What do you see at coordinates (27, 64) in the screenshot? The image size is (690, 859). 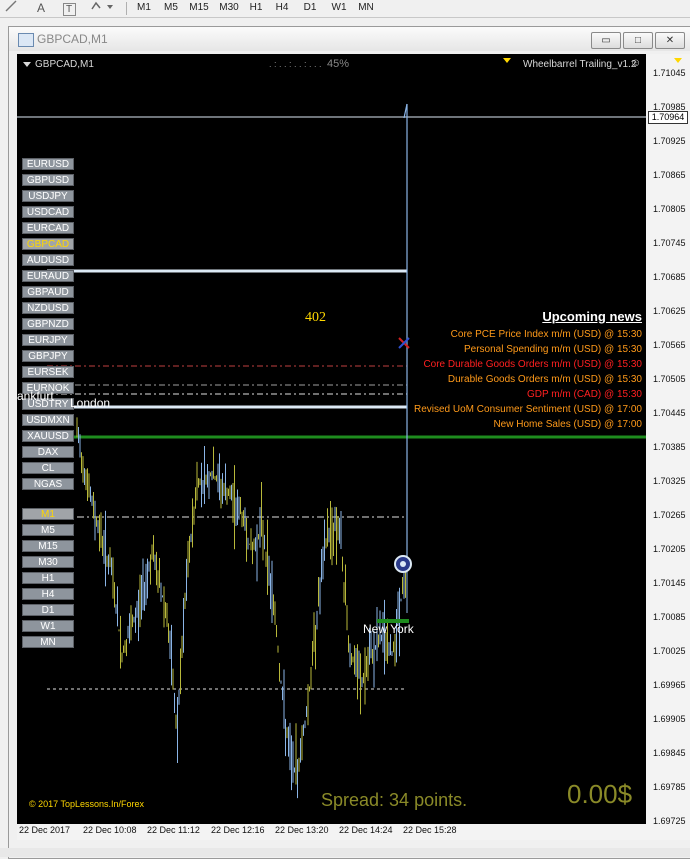 I see `symbol-dropdown-icon` at bounding box center [27, 64].